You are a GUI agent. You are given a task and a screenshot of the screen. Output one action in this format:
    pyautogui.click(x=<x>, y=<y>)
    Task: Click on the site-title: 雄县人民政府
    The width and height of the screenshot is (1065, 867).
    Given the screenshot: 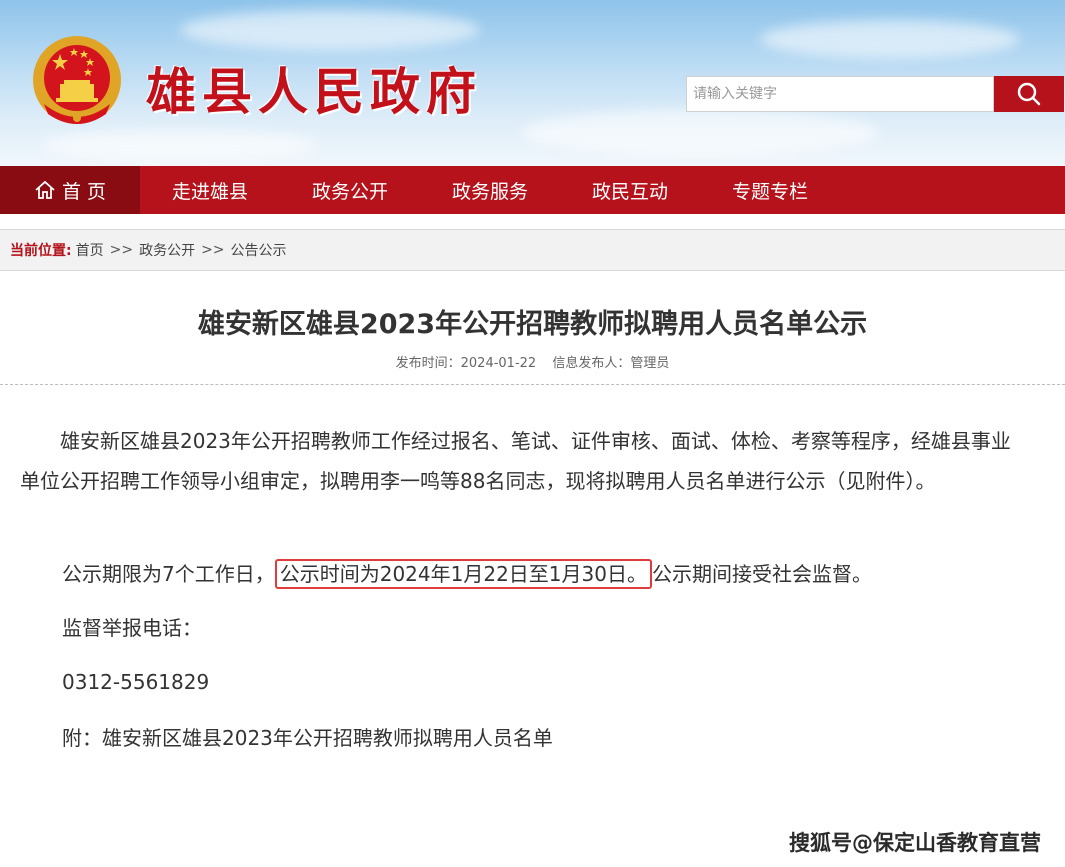 What is the action you would take?
    pyautogui.click(x=314, y=91)
    